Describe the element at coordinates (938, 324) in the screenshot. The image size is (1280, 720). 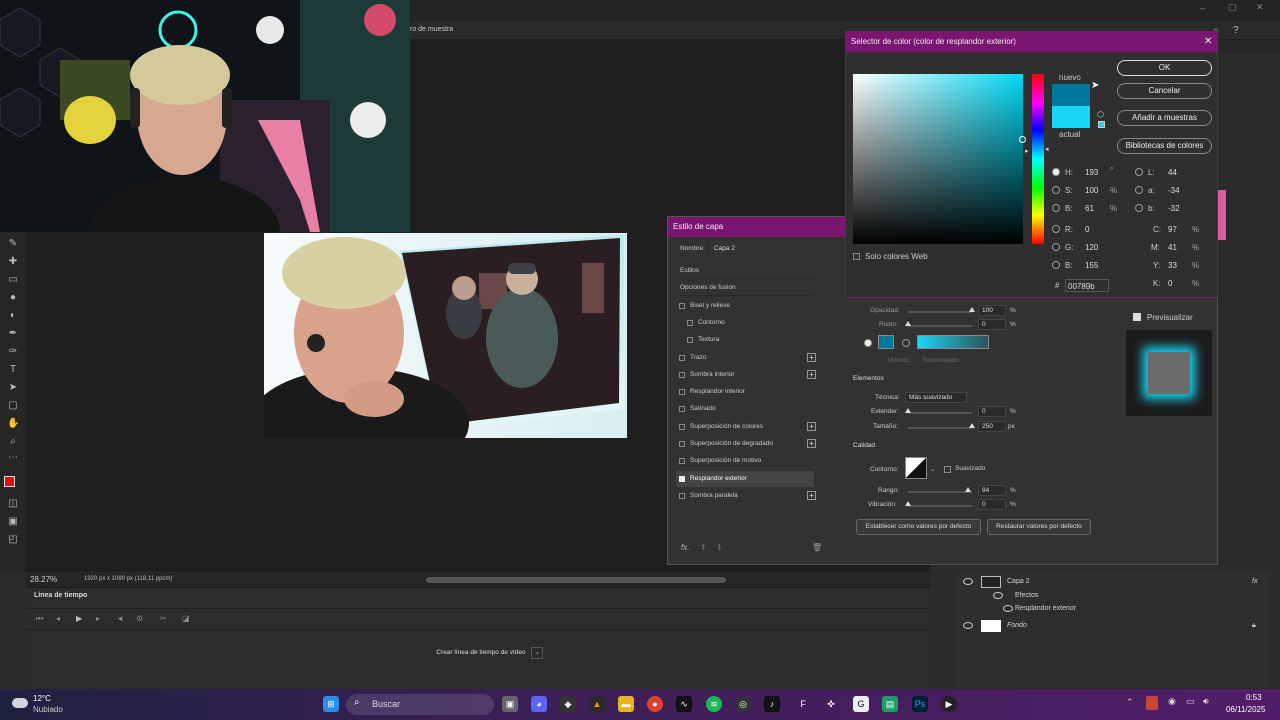
I see `noise-slider` at that location.